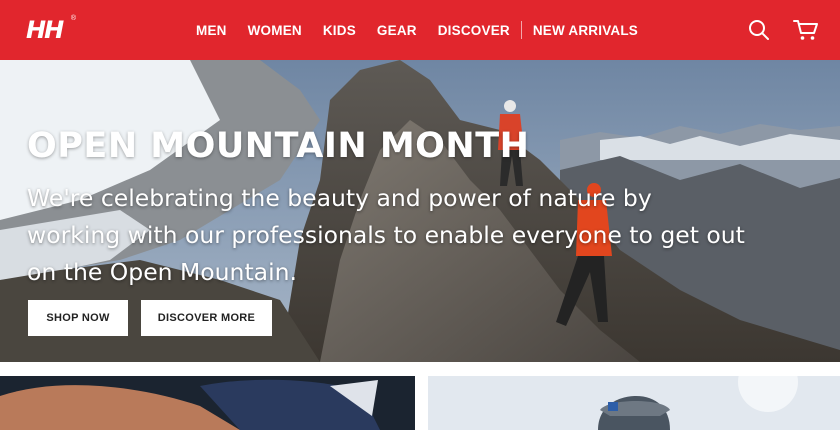 Image resolution: width=840 pixels, height=430 pixels. I want to click on nav-item-kids: KIDS, so click(339, 30).